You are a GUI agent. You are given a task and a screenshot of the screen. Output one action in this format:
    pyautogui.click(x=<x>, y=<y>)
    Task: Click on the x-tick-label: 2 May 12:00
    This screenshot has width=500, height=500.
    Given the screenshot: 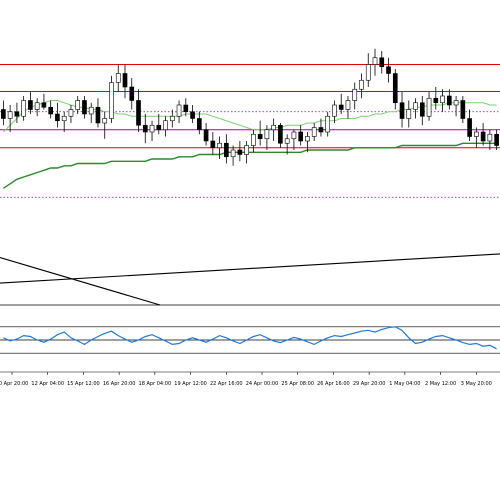 What is the action you would take?
    pyautogui.click(x=440, y=384)
    